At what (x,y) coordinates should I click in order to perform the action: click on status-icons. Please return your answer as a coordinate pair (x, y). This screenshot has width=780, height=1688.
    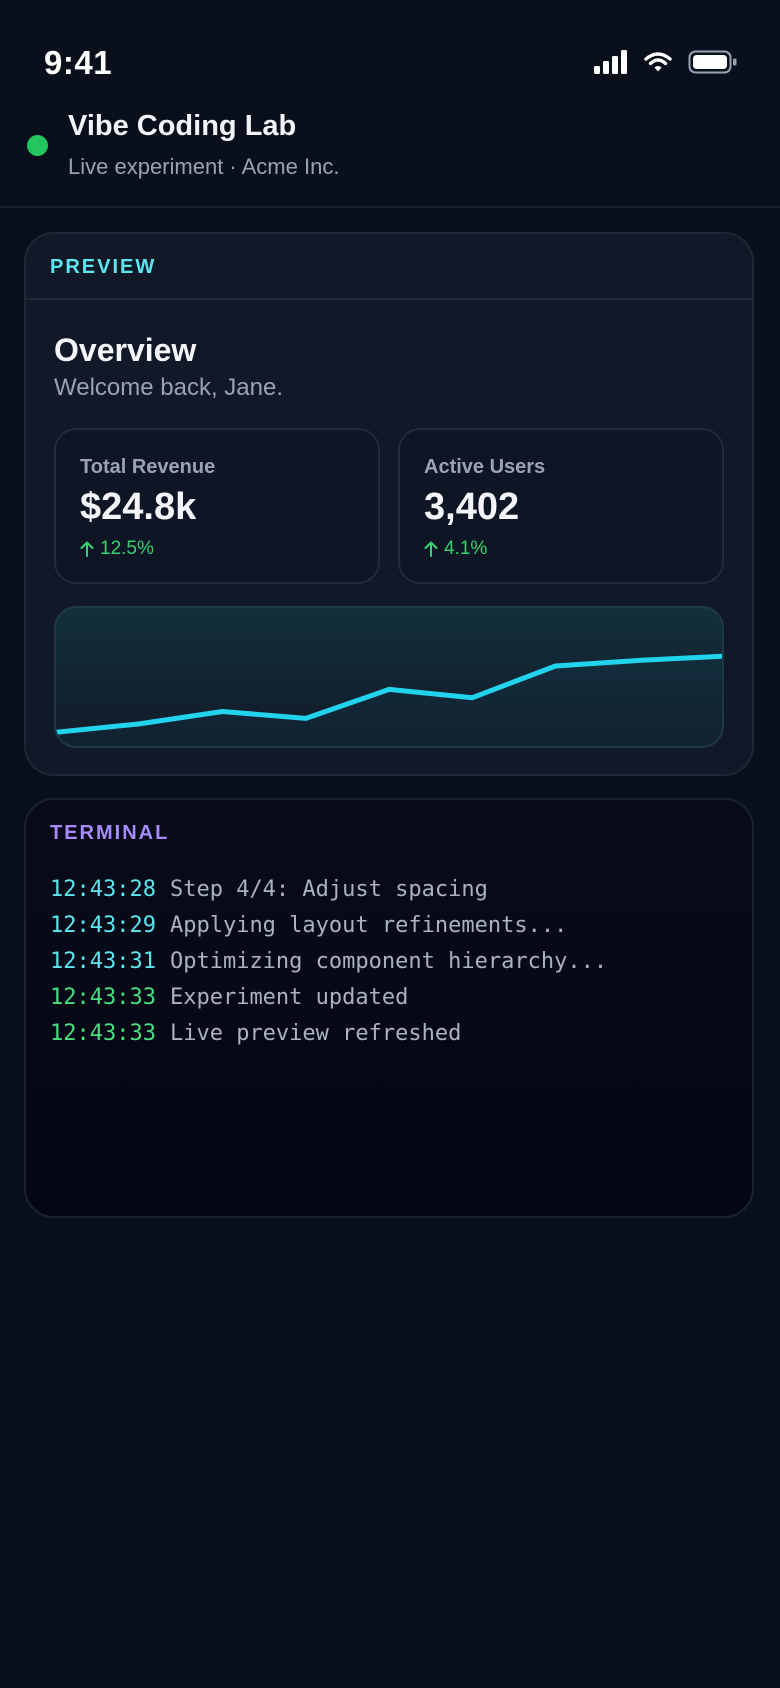
    Looking at the image, I should click on (666, 62).